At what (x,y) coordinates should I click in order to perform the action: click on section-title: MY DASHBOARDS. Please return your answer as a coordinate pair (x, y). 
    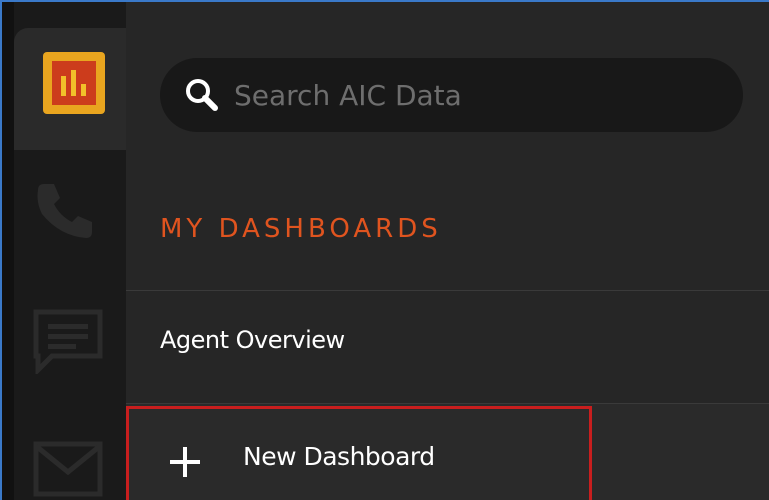
    Looking at the image, I should click on (301, 229).